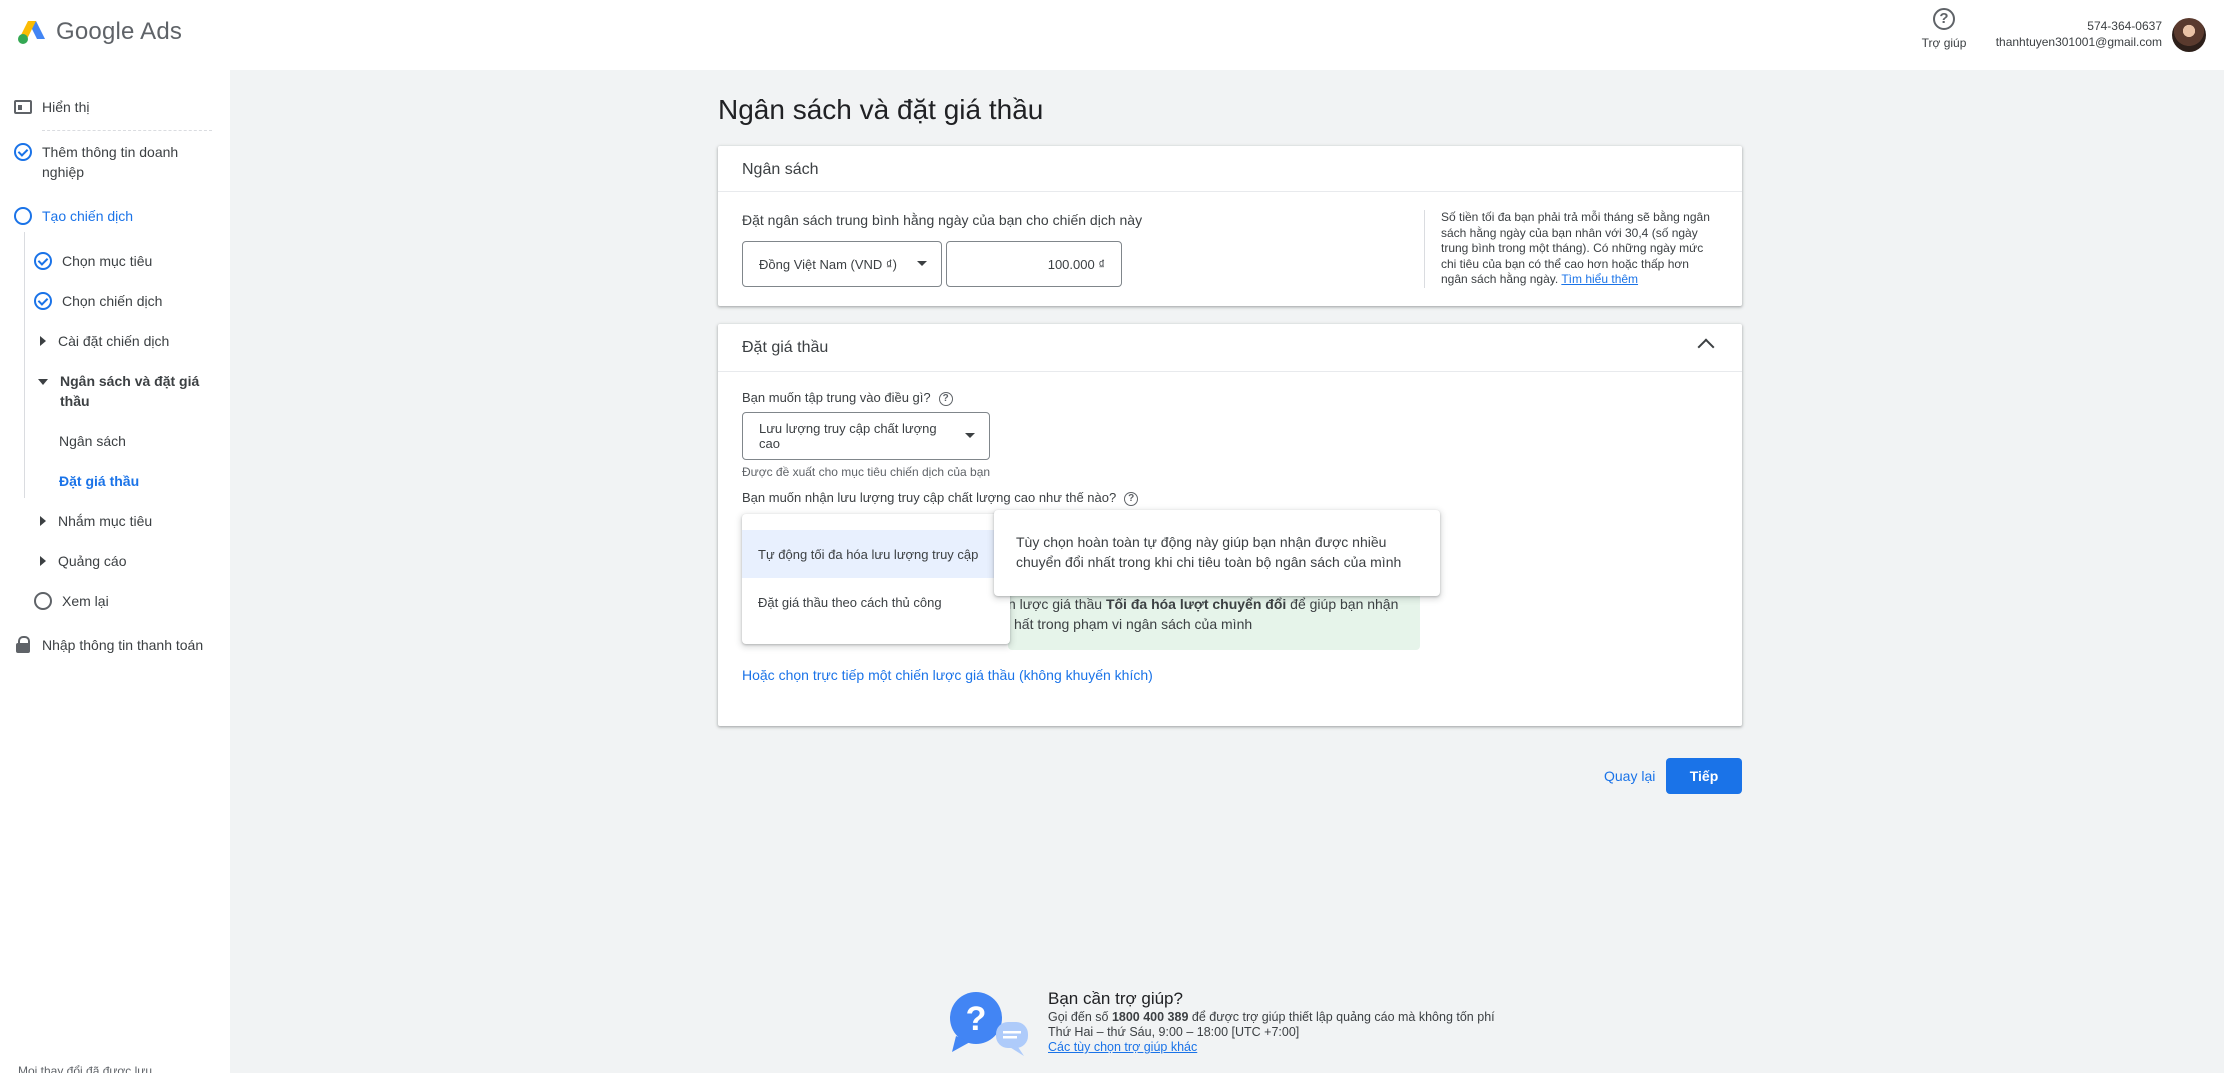 Image resolution: width=2224 pixels, height=1073 pixels. I want to click on learn-more-link: Tìm hiểu thêm, so click(1599, 279).